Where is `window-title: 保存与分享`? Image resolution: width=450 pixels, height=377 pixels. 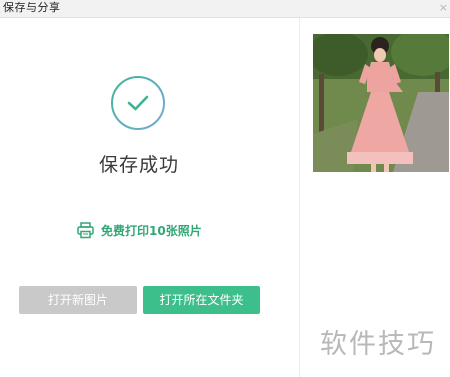 window-title: 保存与分享 is located at coordinates (32, 7).